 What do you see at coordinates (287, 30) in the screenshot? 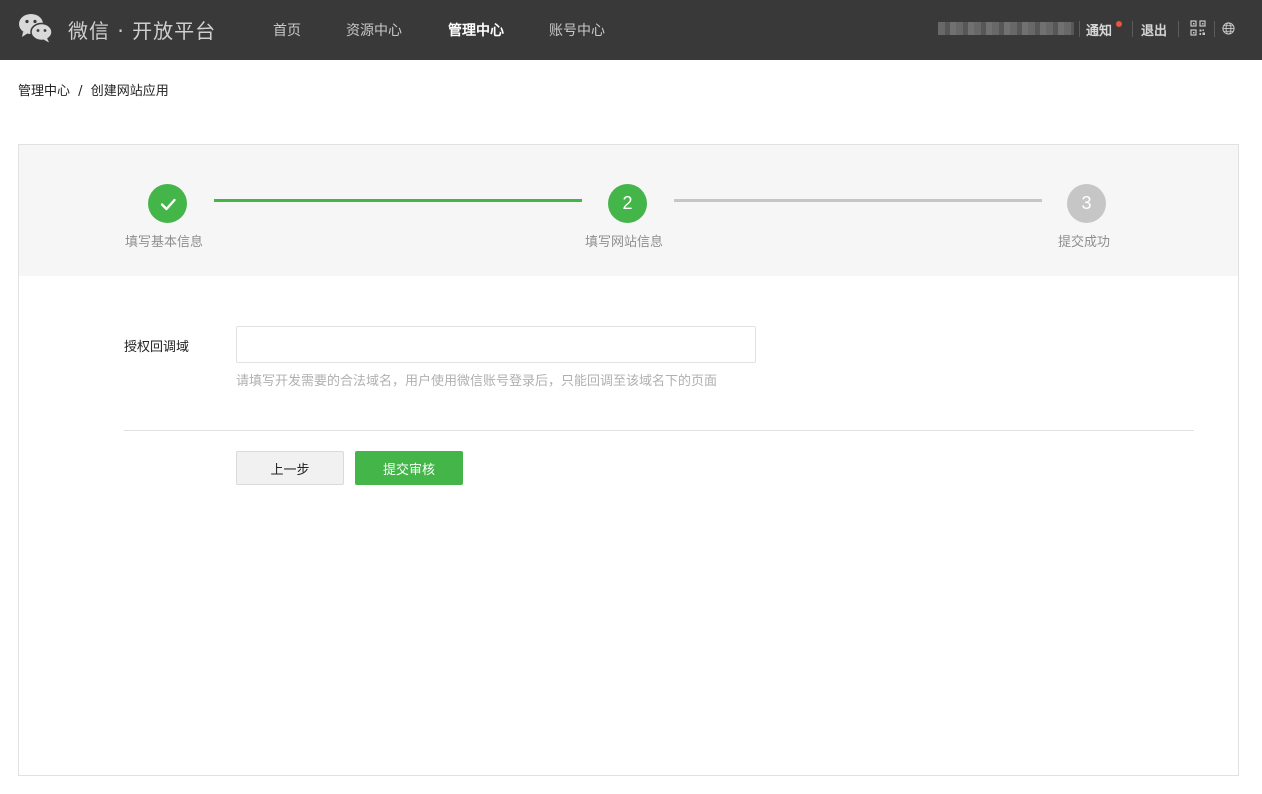
I see `nav-home: 首页` at bounding box center [287, 30].